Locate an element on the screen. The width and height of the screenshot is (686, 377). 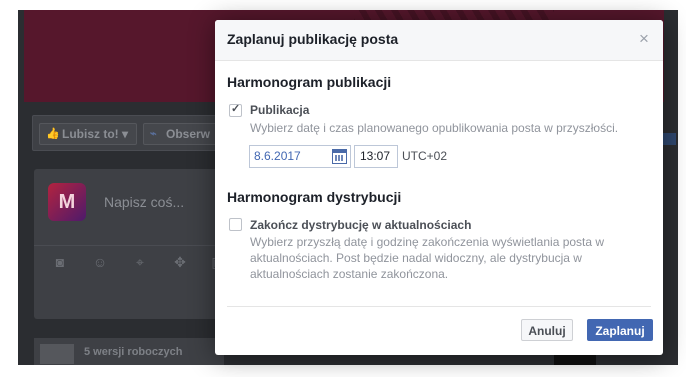
checkmark-icon: ✓ is located at coordinates (236, 109).